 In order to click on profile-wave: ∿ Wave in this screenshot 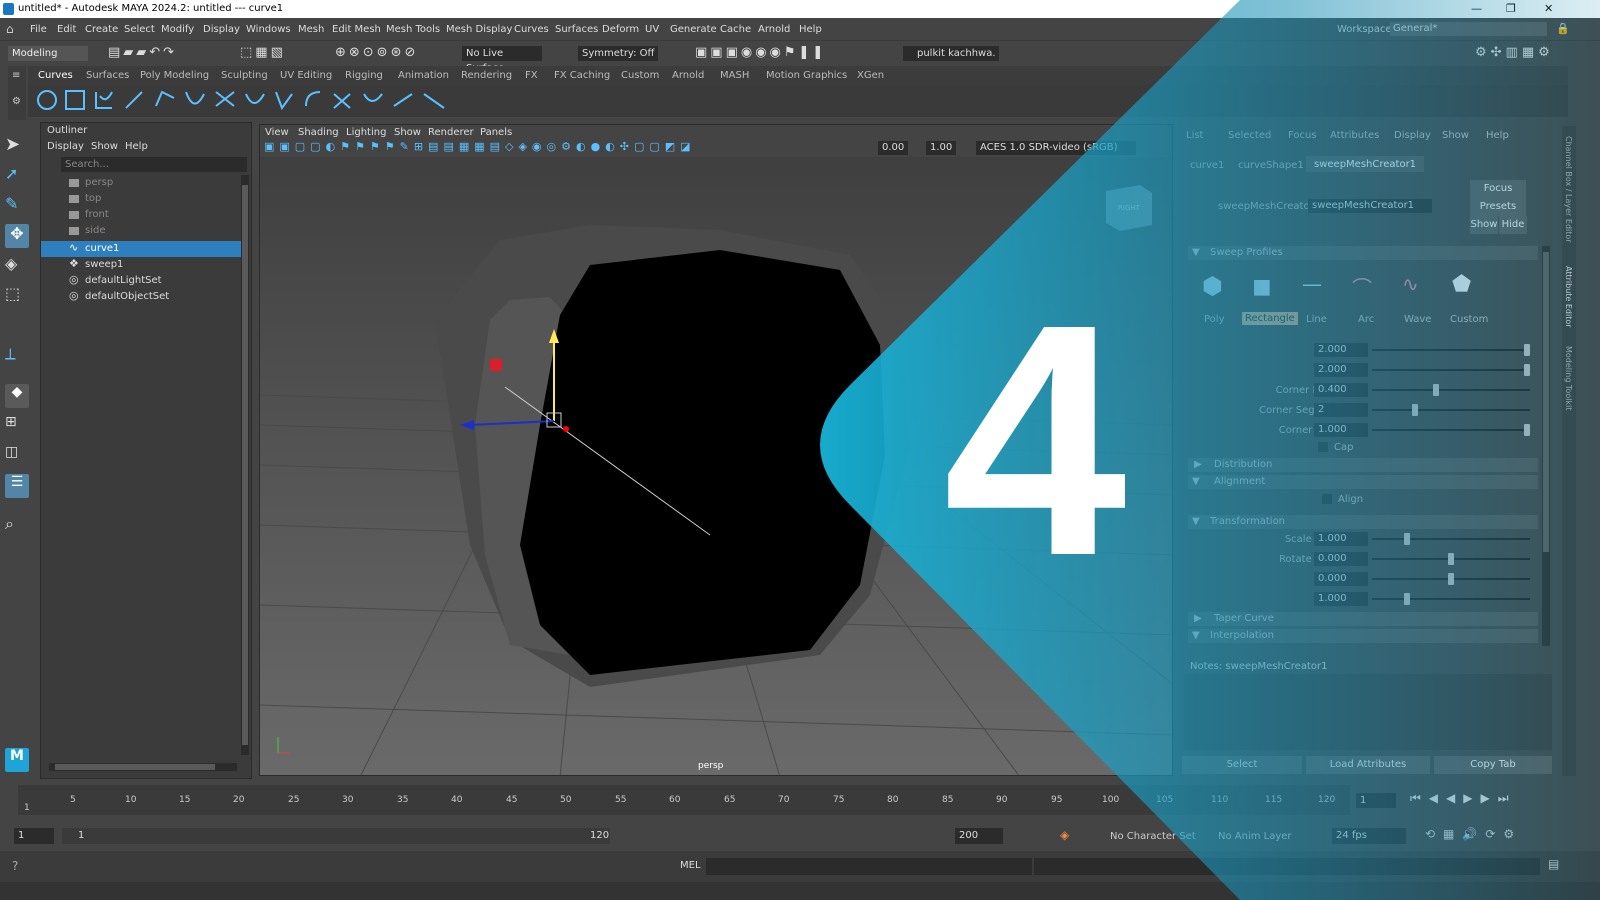, I will do `click(1414, 296)`.